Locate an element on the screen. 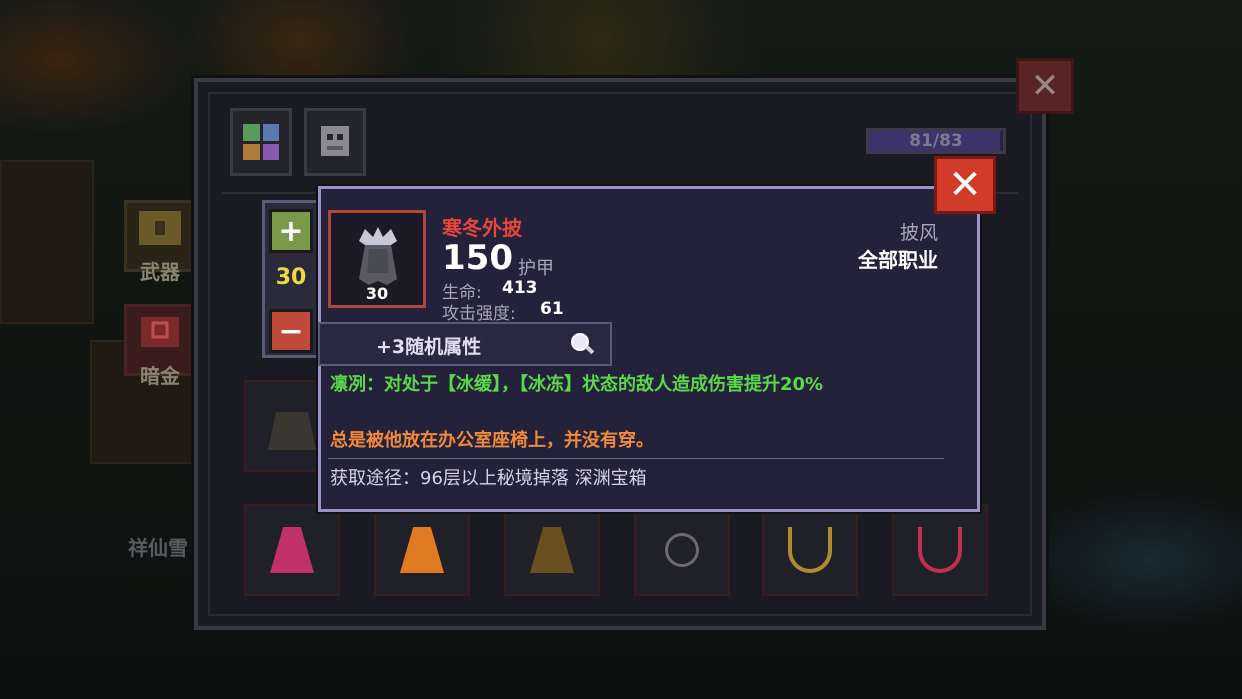 The width and height of the screenshot is (1242, 699). increase-quantity-button: + is located at coordinates (291, 231).